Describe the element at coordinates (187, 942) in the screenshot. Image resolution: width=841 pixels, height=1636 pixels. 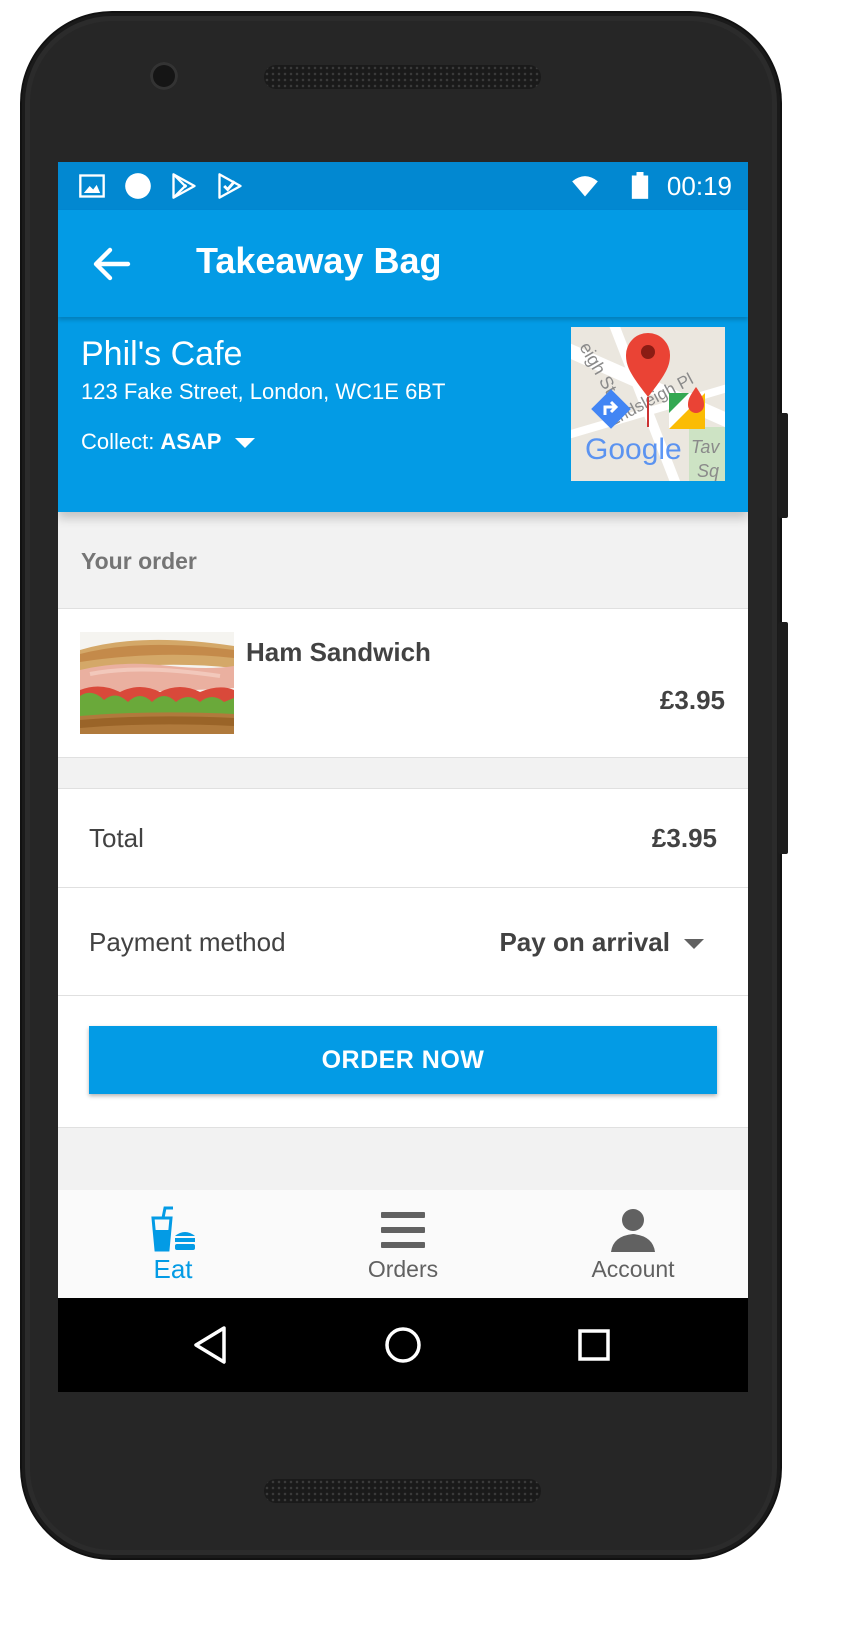
I see `payment-label: Payment method` at that location.